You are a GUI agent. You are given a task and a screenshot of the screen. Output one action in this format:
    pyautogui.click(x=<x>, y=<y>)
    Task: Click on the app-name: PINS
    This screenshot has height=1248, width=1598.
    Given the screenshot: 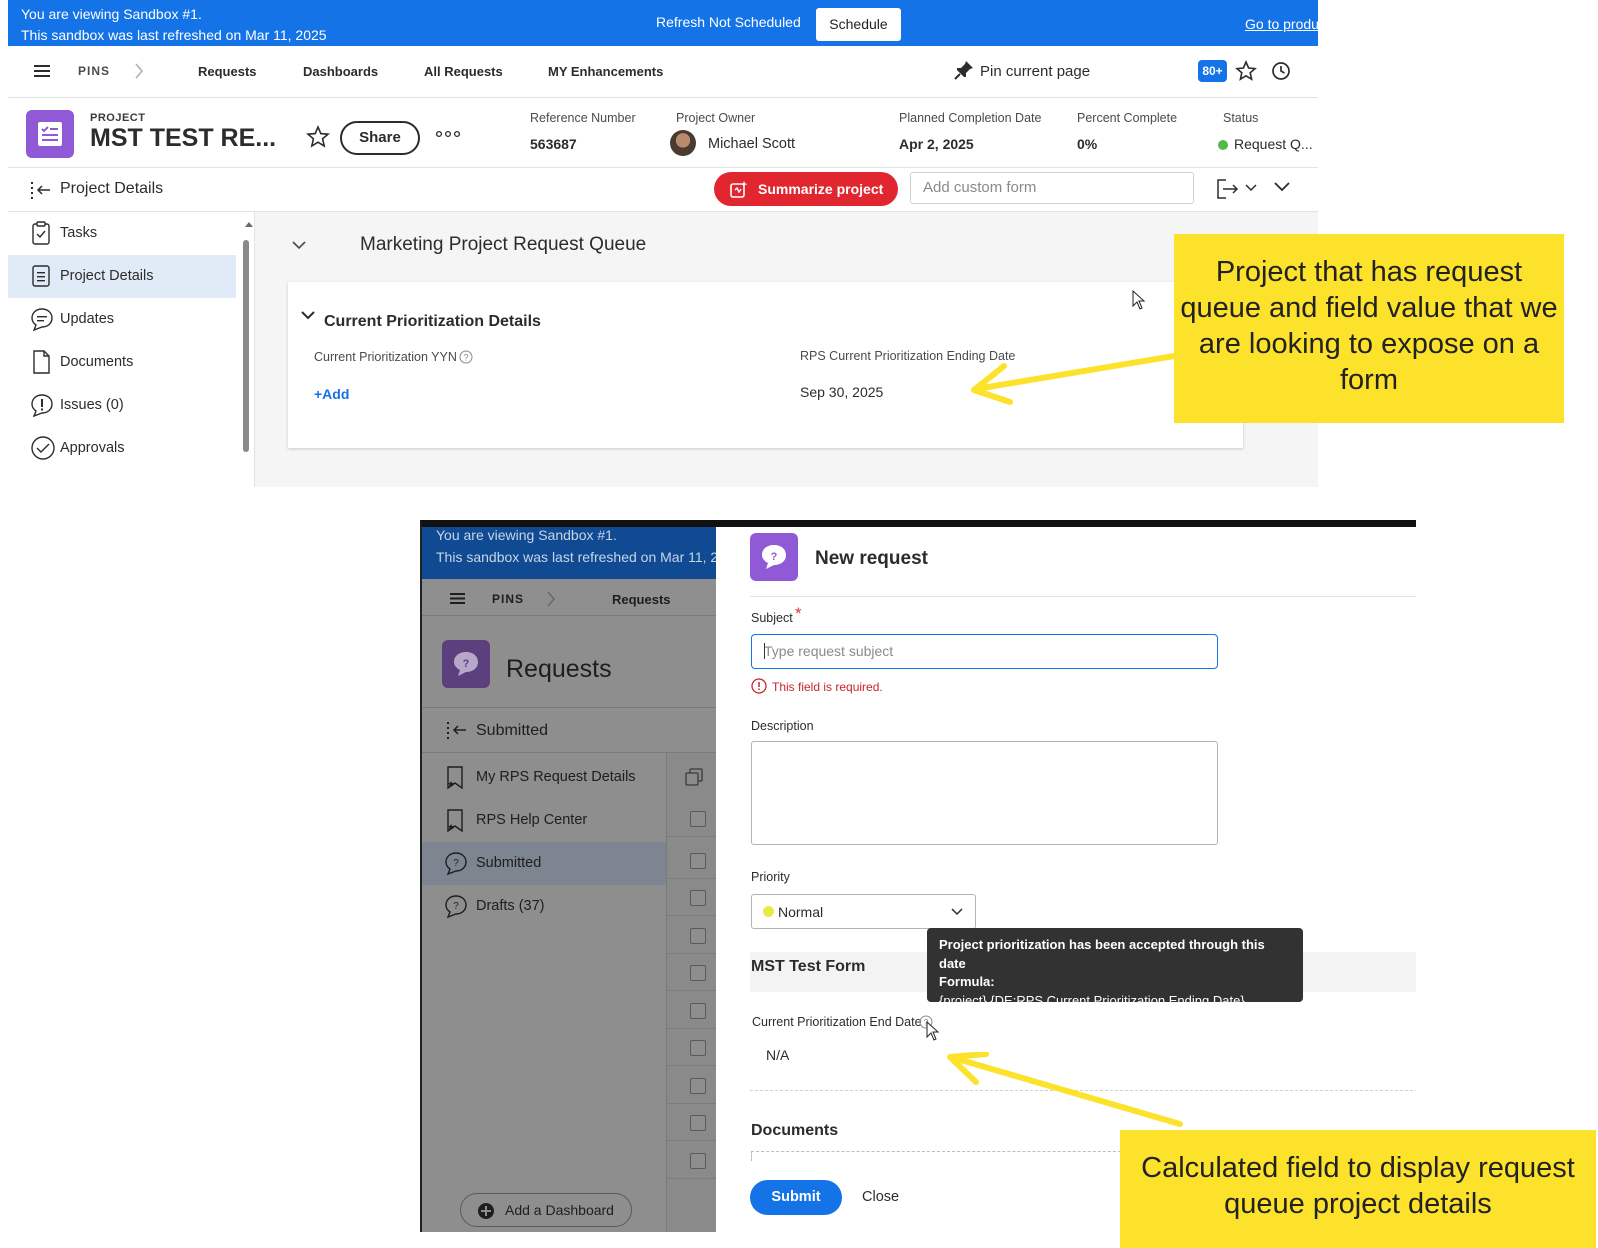 What is the action you would take?
    pyautogui.click(x=94, y=71)
    